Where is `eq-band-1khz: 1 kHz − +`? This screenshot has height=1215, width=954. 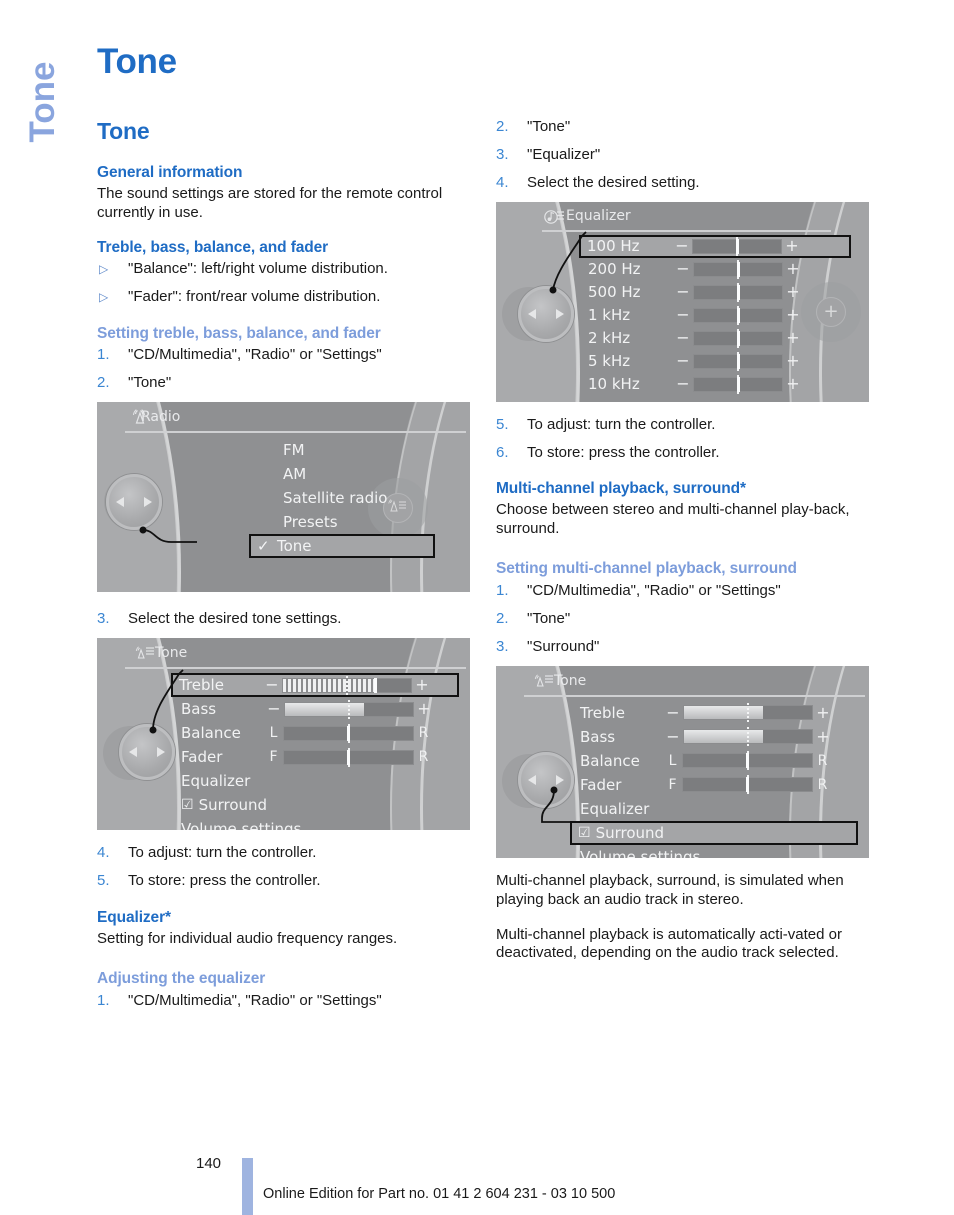 eq-band-1khz: 1 kHz − + is located at coordinates (716, 315).